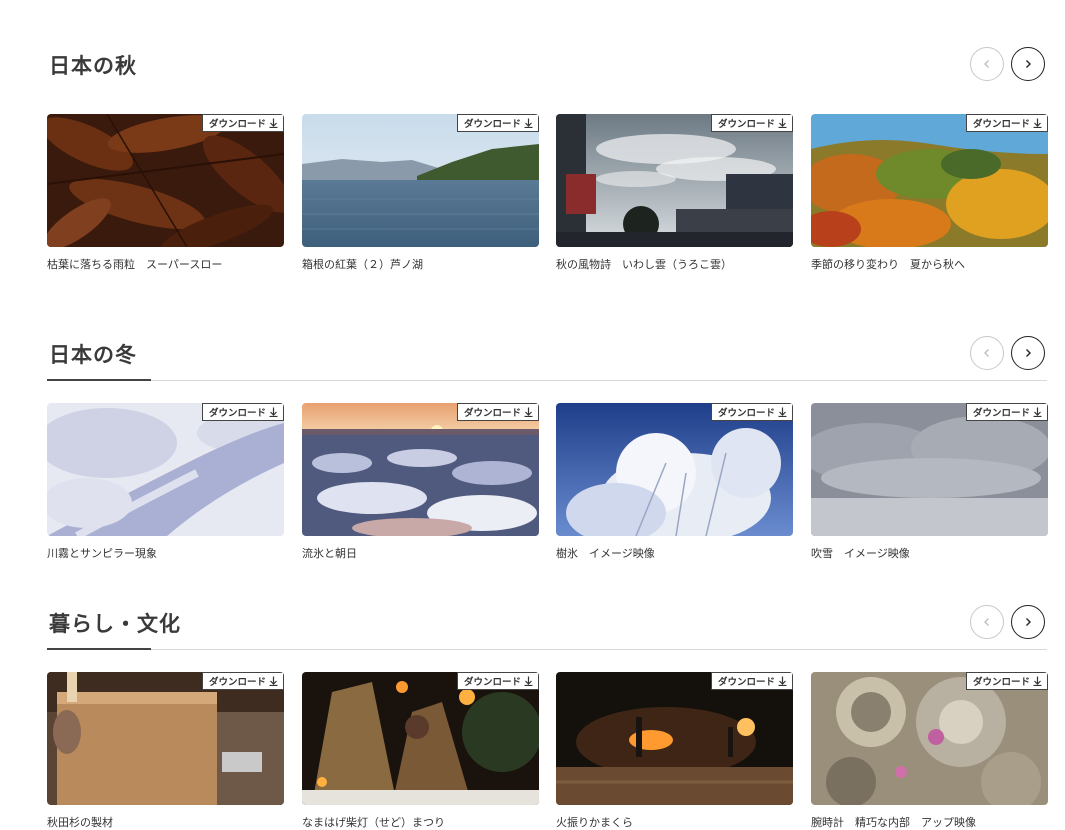  I want to click on video-caption: 川霧とサンピラー現象, so click(165, 553).